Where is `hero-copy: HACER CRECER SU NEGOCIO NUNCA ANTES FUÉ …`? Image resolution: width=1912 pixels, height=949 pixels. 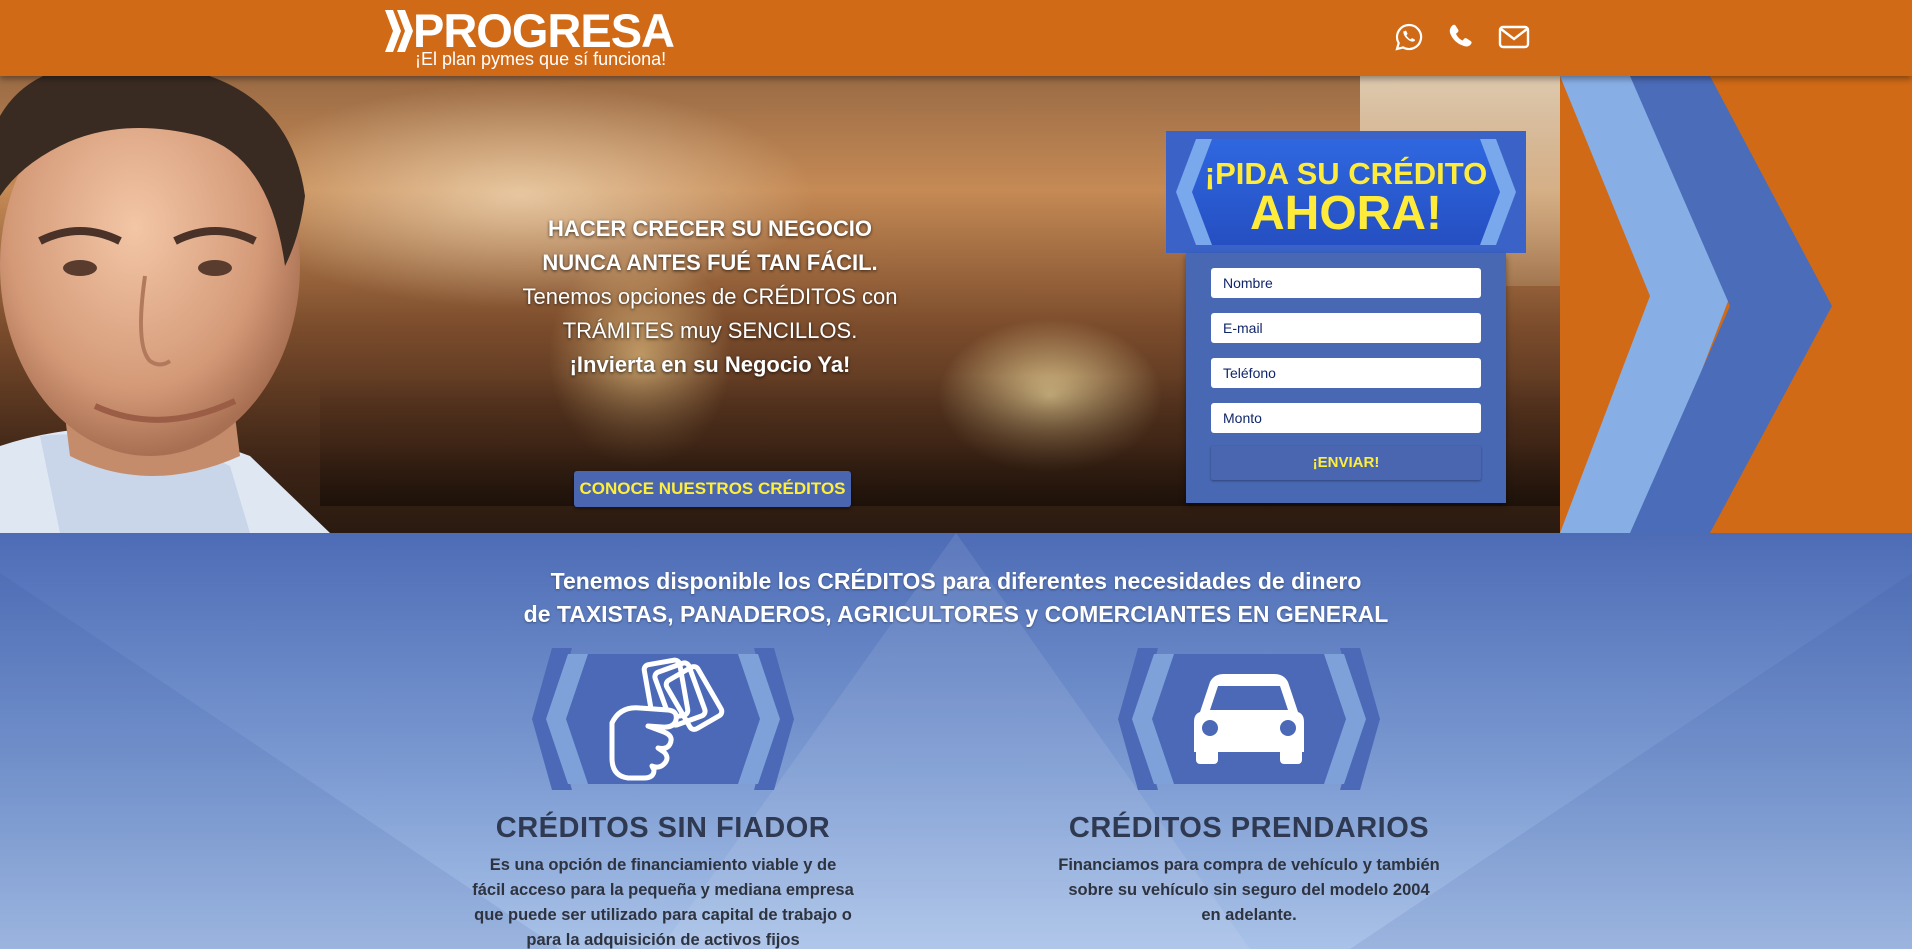
hero-copy: HACER CRECER SU NEGOCIO NUNCA ANTES FUÉ … is located at coordinates (710, 297).